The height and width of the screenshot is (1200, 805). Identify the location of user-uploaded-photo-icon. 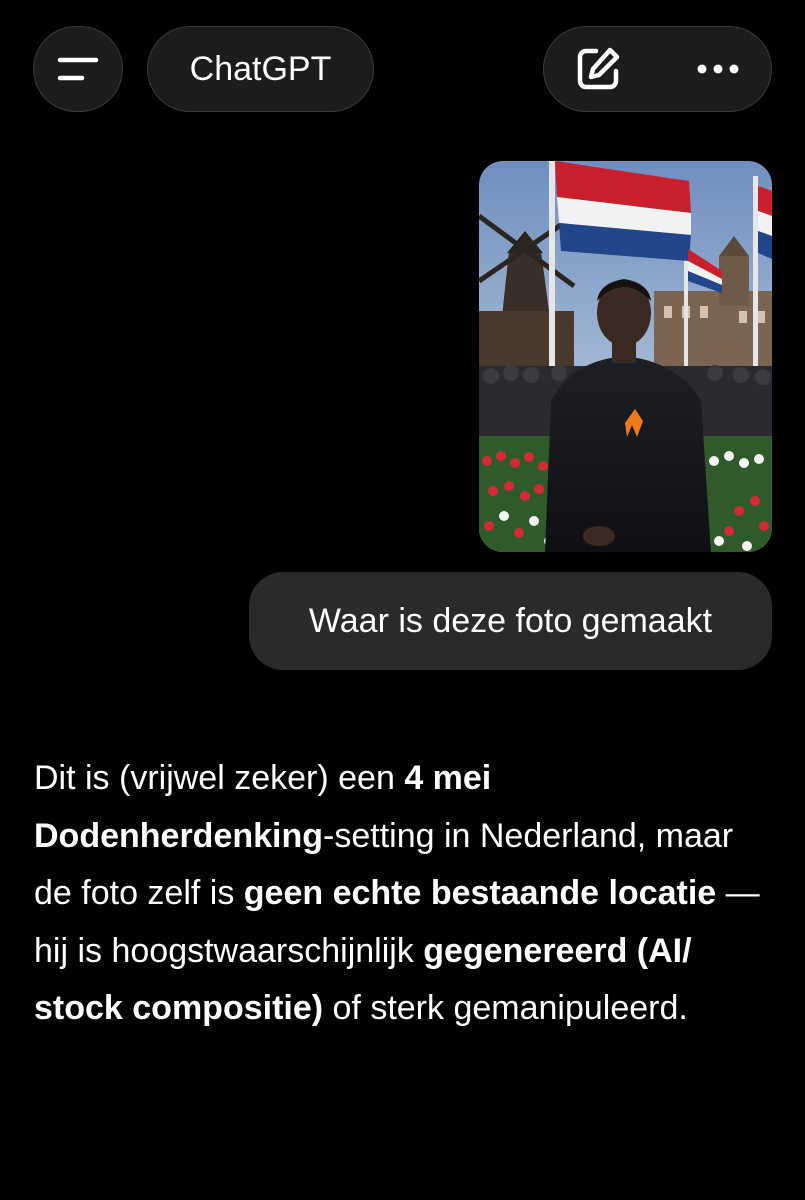
(625, 356).